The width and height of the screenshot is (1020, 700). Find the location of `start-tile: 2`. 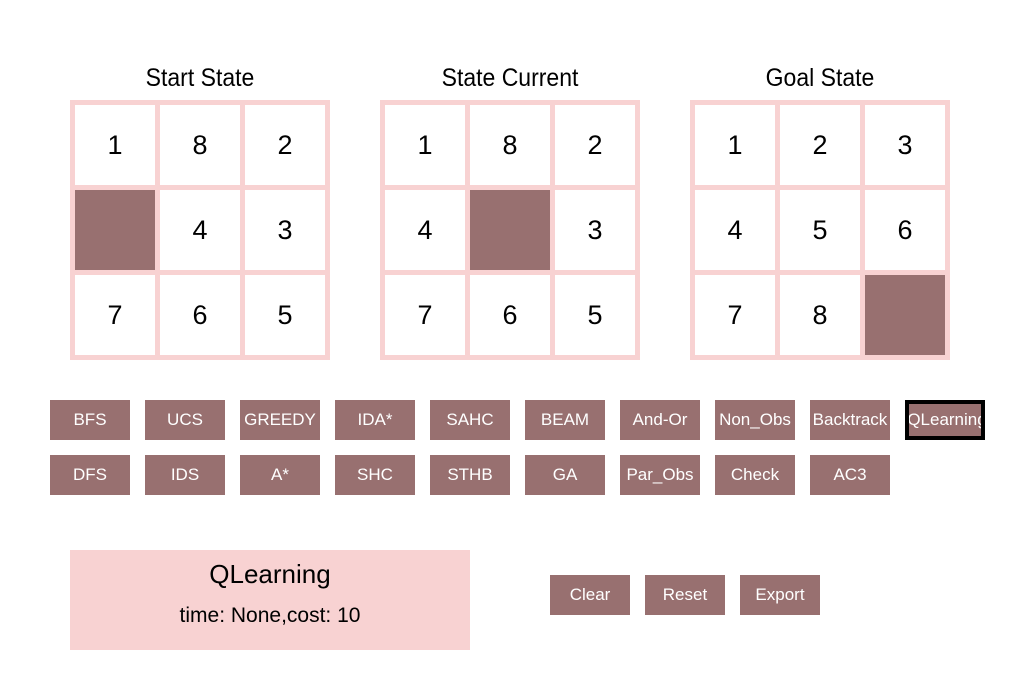

start-tile: 2 is located at coordinates (285, 145).